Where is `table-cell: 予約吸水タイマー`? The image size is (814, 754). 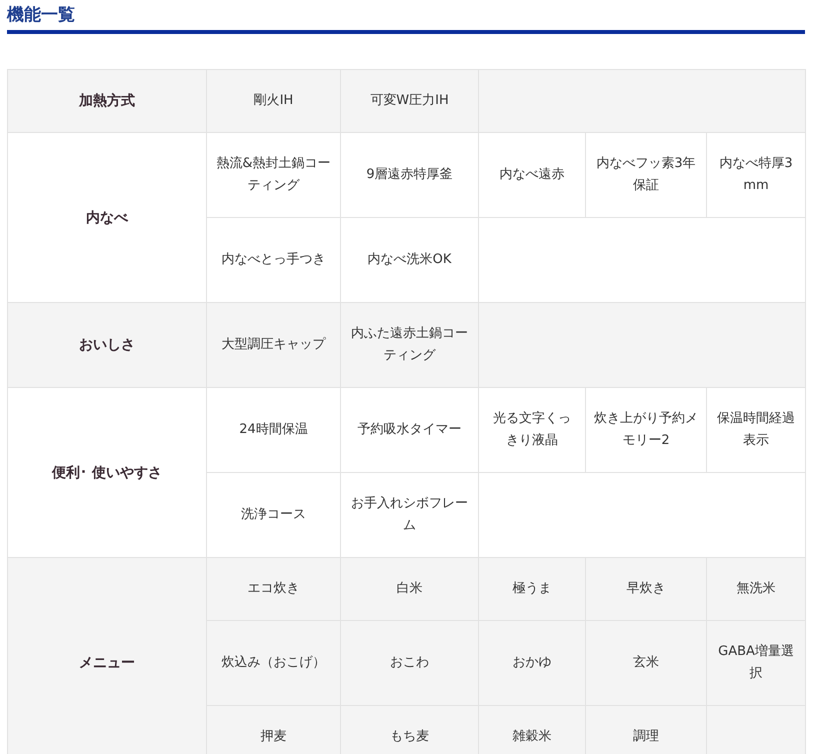 table-cell: 予約吸水タイマー is located at coordinates (409, 430).